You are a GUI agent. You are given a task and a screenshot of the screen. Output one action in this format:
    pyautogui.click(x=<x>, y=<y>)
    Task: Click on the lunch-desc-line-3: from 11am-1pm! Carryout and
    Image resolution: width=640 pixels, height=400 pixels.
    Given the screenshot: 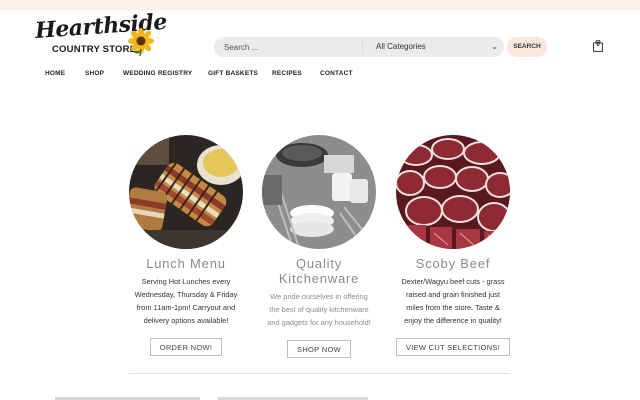 What is the action you would take?
    pyautogui.click(x=186, y=307)
    